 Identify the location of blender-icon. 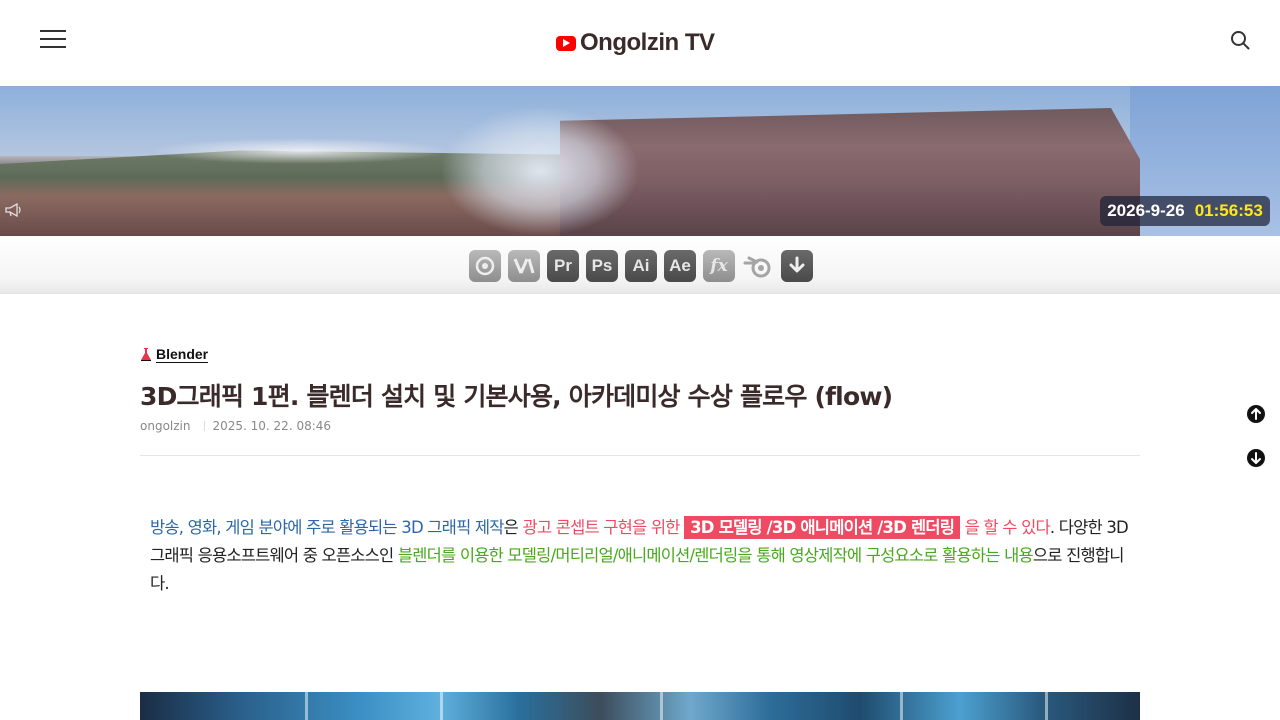
(758, 266).